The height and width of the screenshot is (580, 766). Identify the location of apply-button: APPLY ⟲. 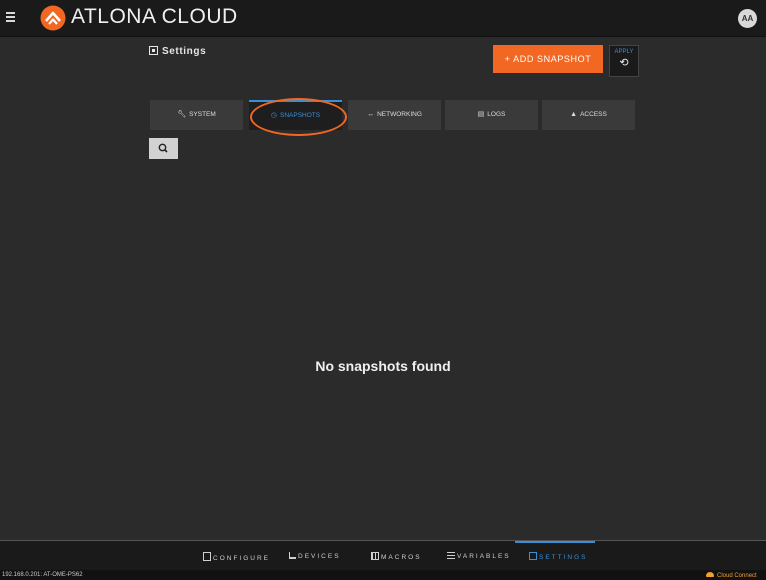
(624, 61).